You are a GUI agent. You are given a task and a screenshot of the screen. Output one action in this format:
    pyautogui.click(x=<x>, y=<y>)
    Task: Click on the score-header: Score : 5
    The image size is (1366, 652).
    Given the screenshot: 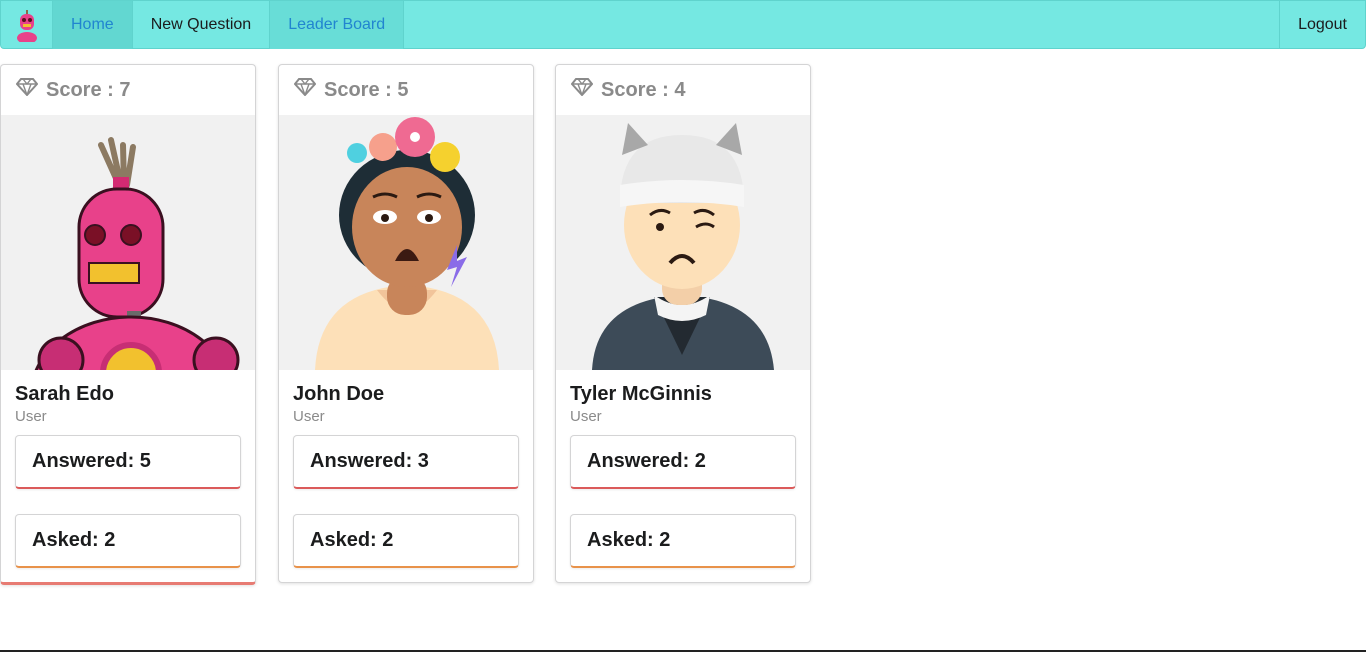 What is the action you would take?
    pyautogui.click(x=406, y=90)
    